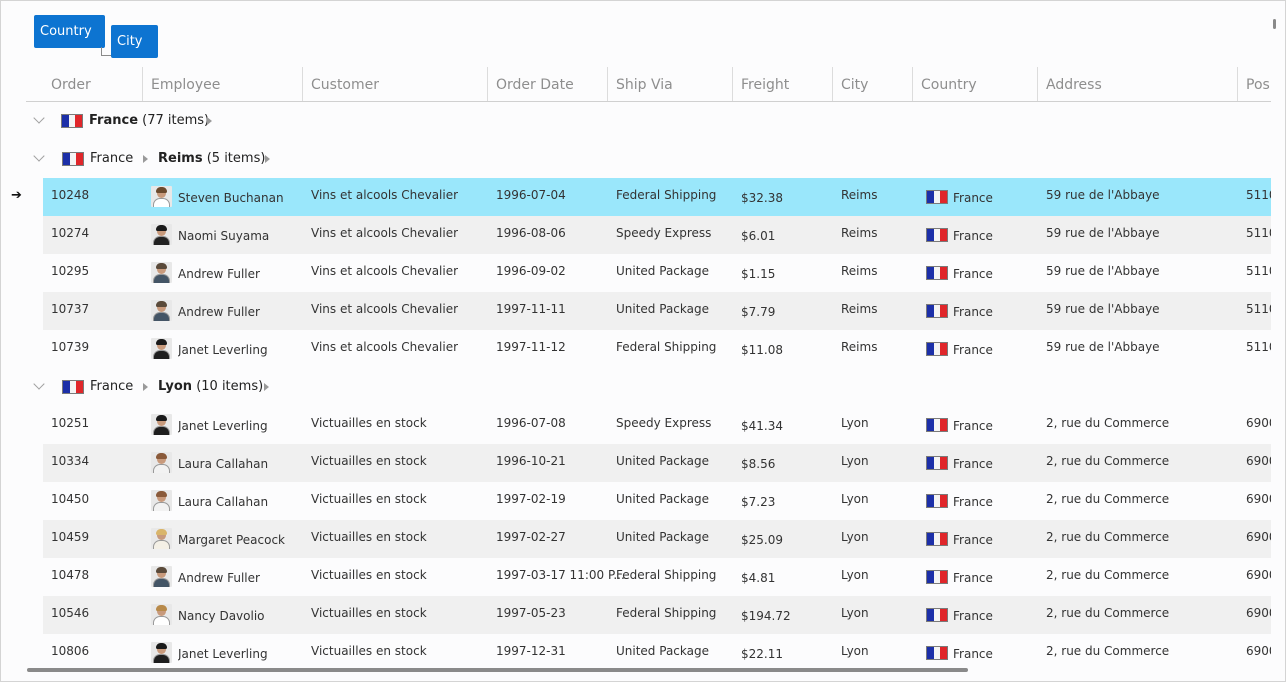 The image size is (1286, 682). I want to click on column-header-freight: Freight, so click(782, 84).